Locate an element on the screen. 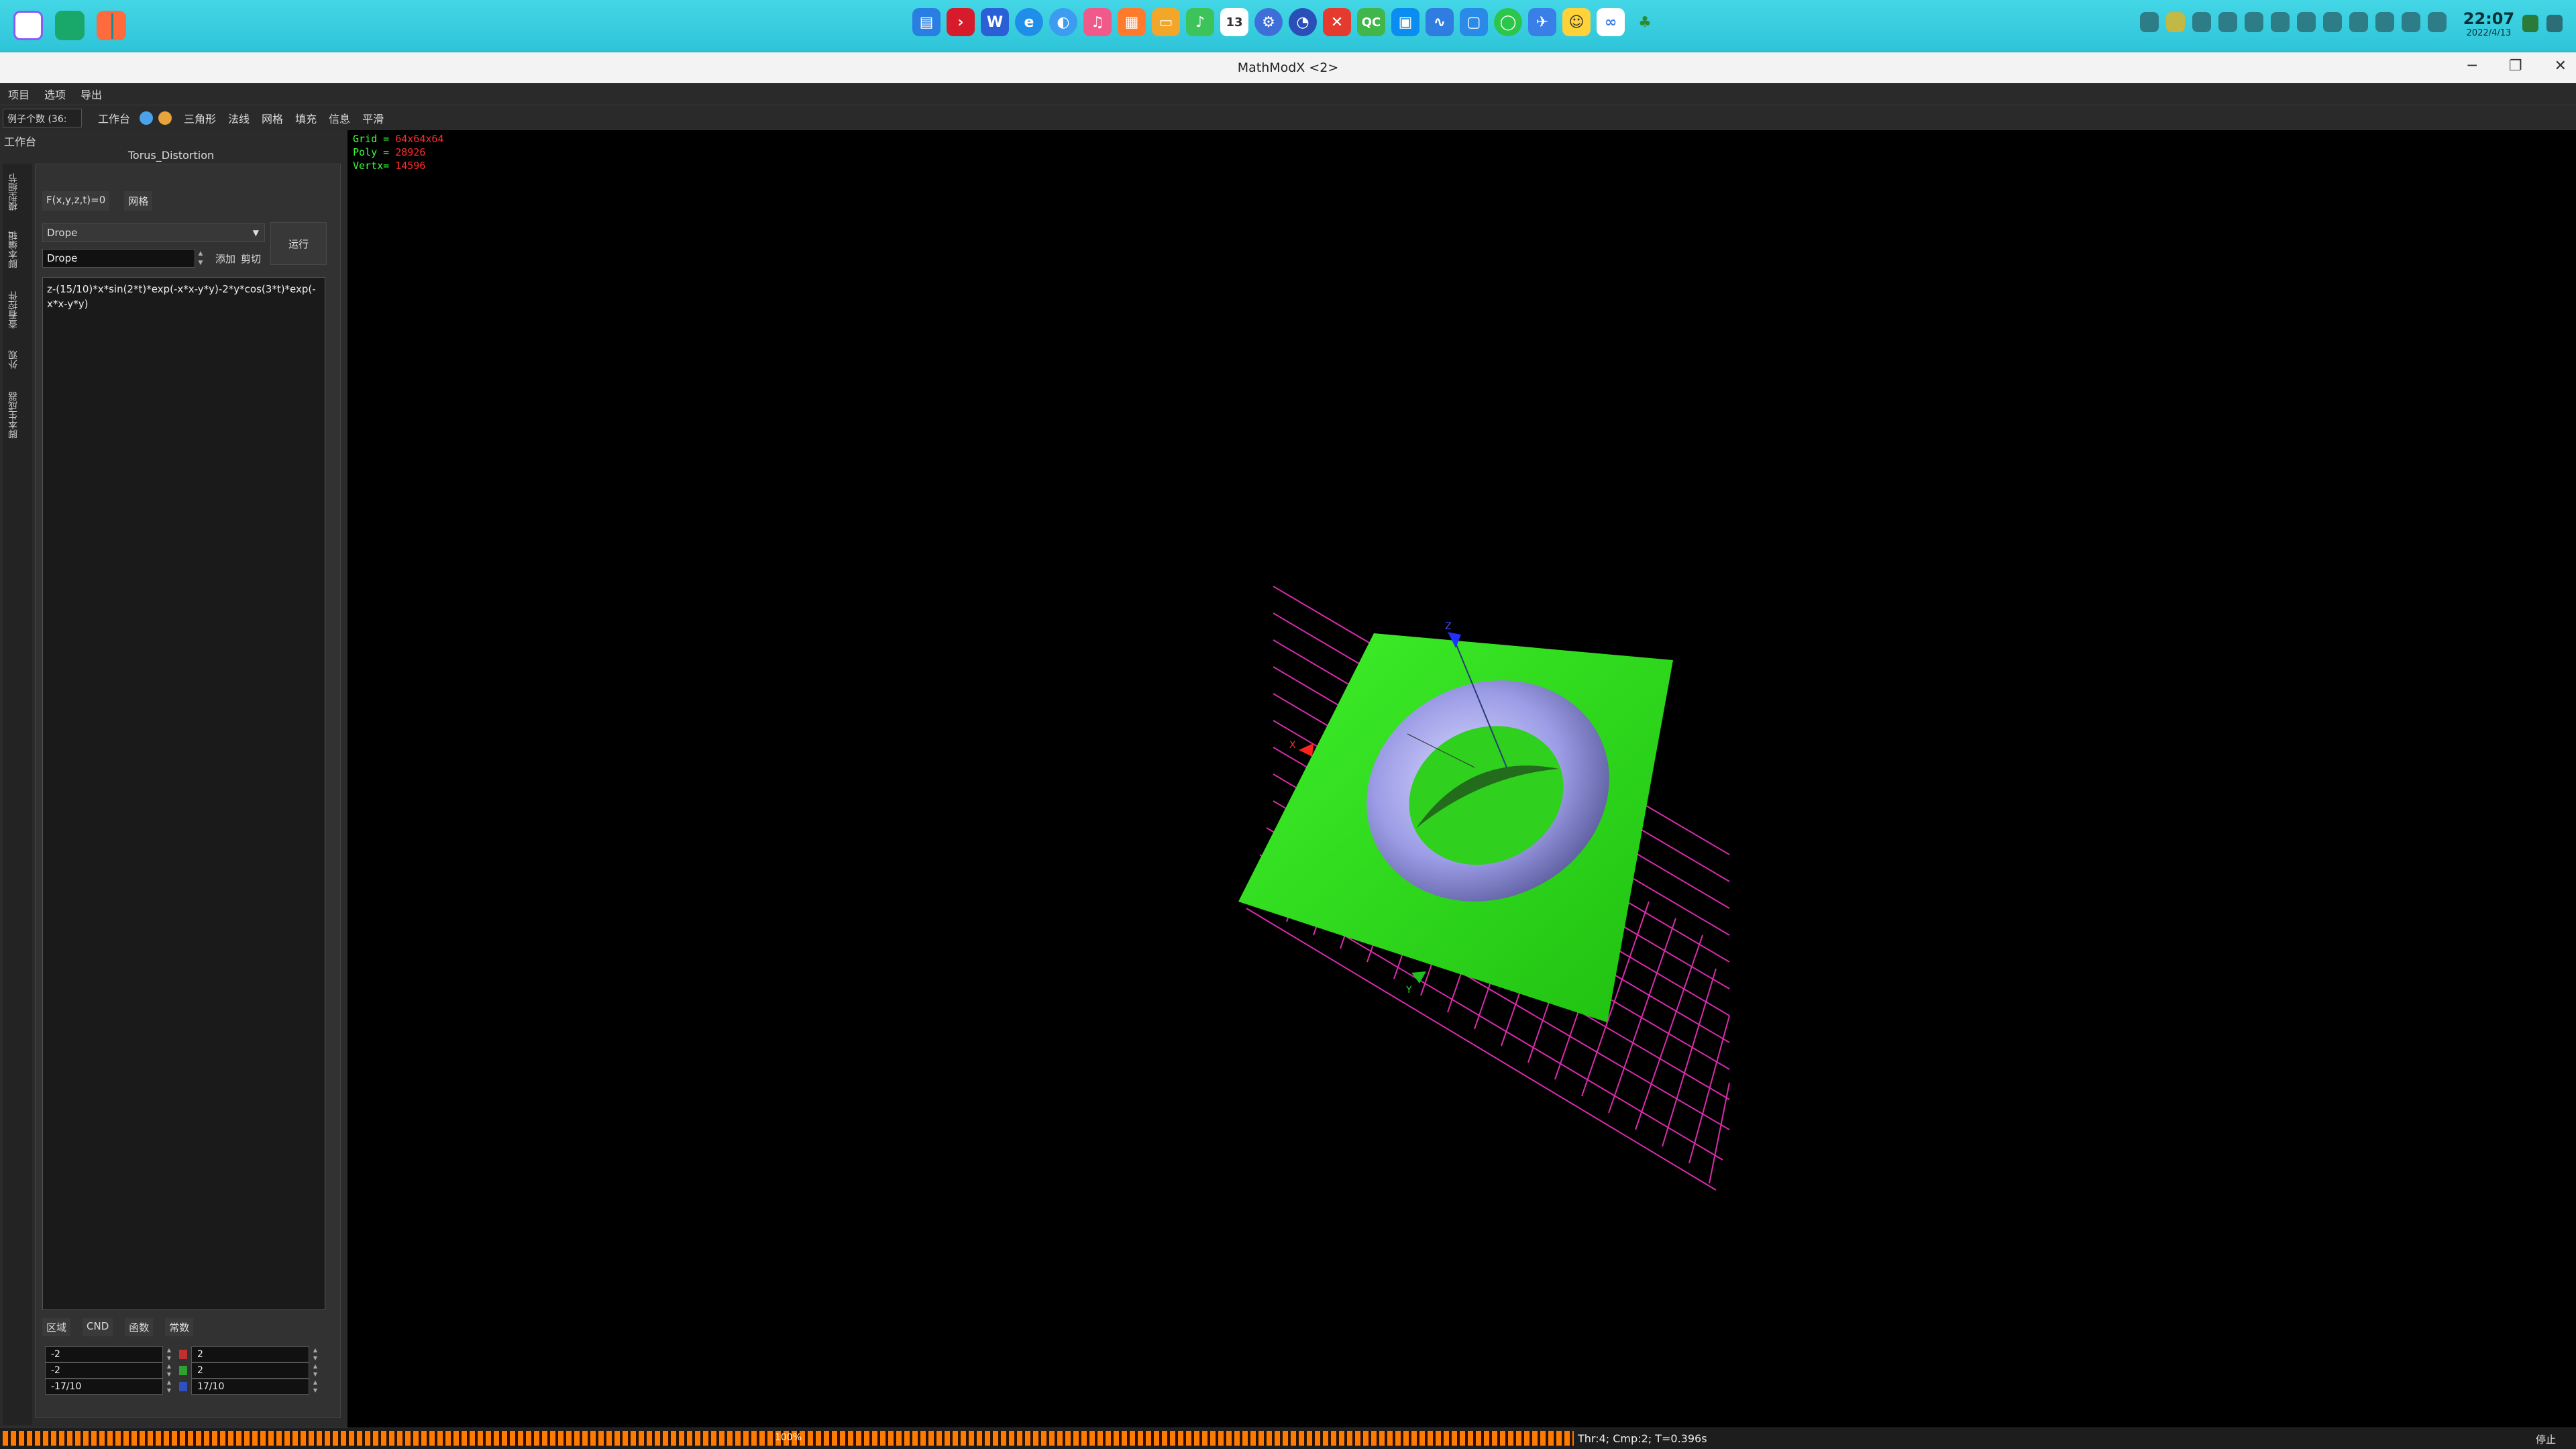  workbench-button: 工作台 is located at coordinates (114, 118).